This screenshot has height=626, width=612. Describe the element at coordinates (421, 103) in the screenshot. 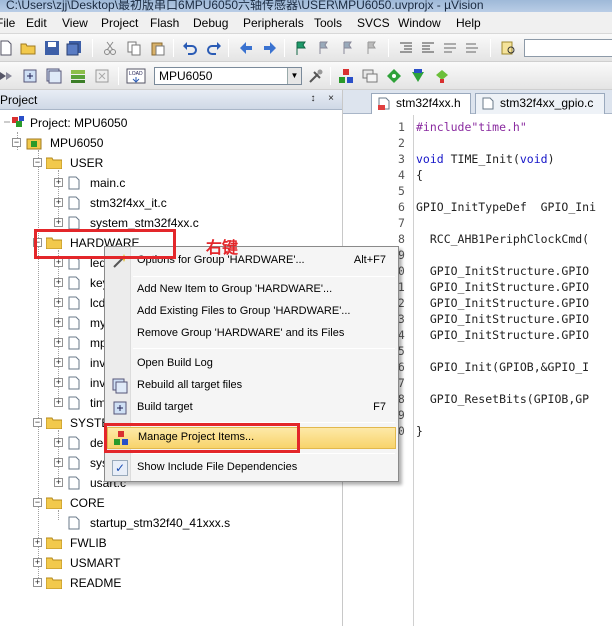

I see `tab-stm32f4xx-h: stm32f4xx.h` at that location.